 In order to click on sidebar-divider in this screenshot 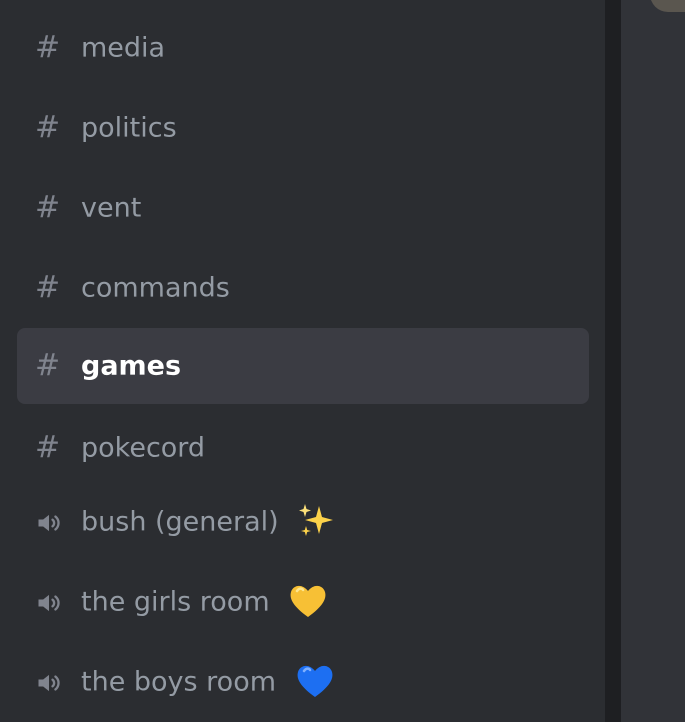, I will do `click(613, 361)`.